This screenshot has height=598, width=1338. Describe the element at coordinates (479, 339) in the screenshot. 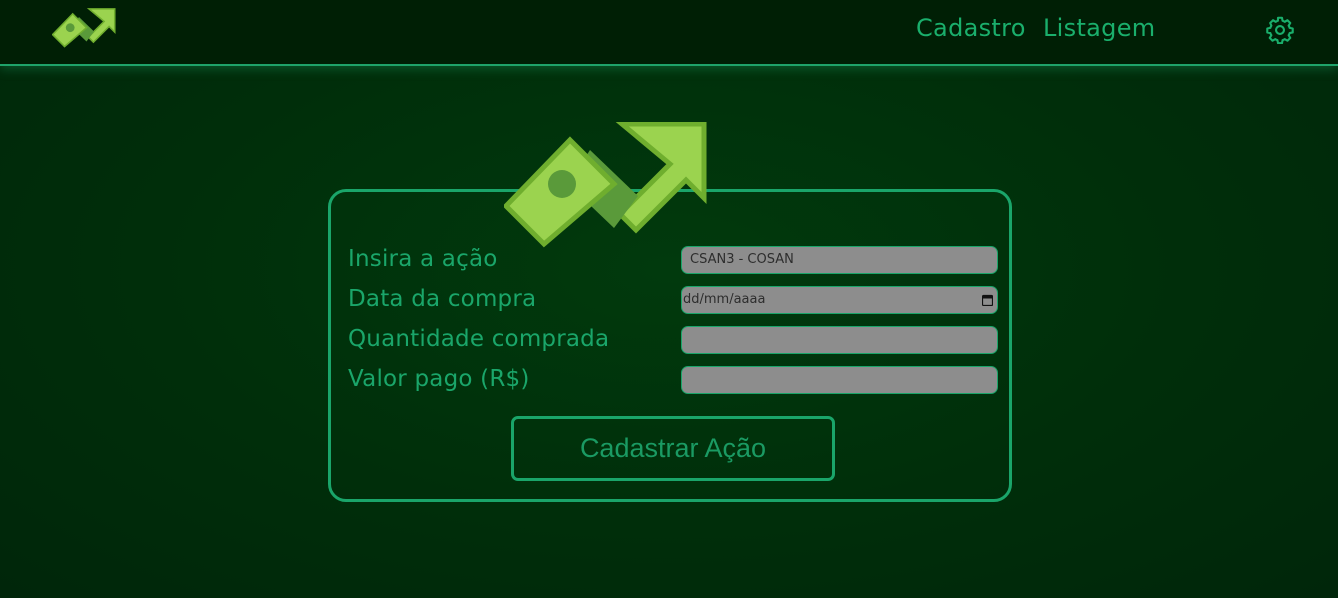

I see `quantity-label: Quantidade comprada` at that location.